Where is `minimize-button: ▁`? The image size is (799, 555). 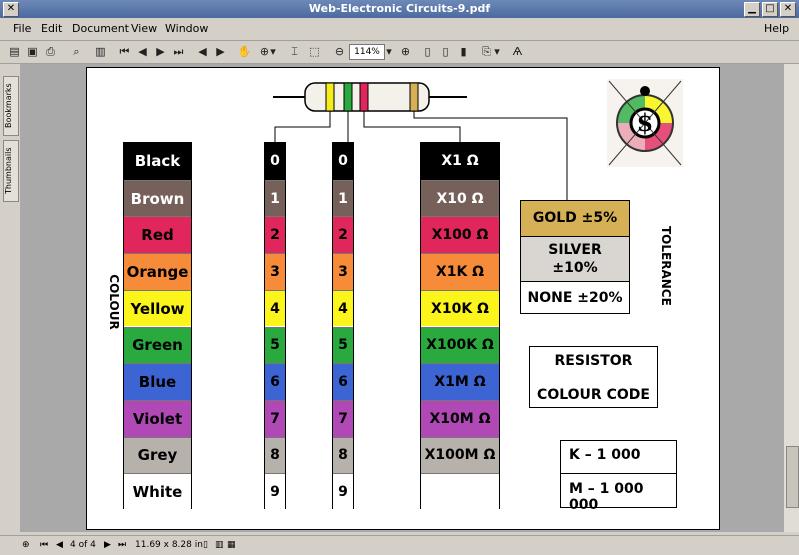
minimize-button: ▁ is located at coordinates (752, 9).